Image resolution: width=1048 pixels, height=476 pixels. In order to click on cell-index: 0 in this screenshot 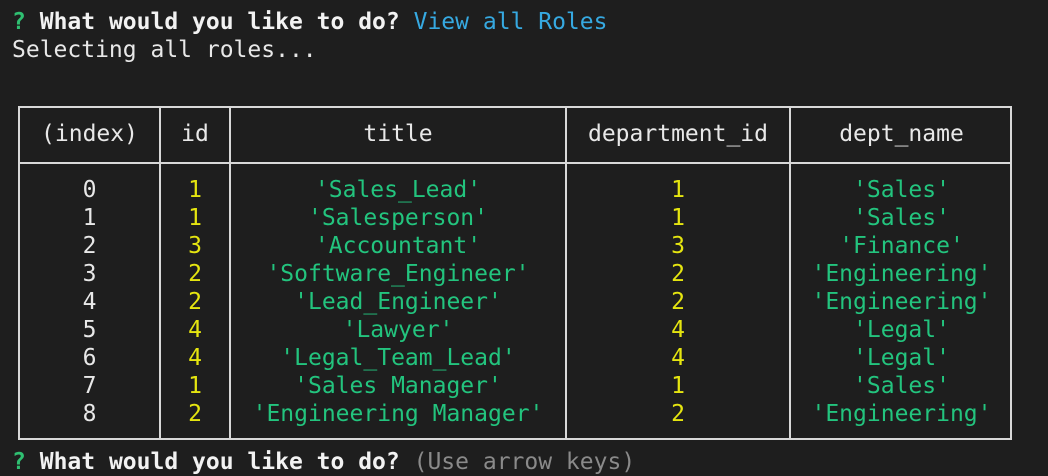, I will do `click(89, 190)`.